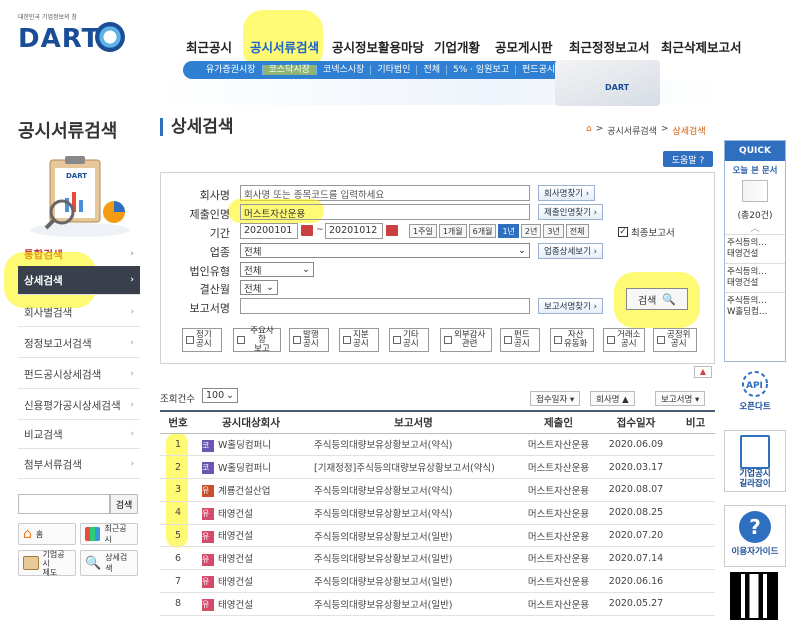 Image resolution: width=800 pixels, height=622 pixels. I want to click on report-name-input, so click(385, 306).